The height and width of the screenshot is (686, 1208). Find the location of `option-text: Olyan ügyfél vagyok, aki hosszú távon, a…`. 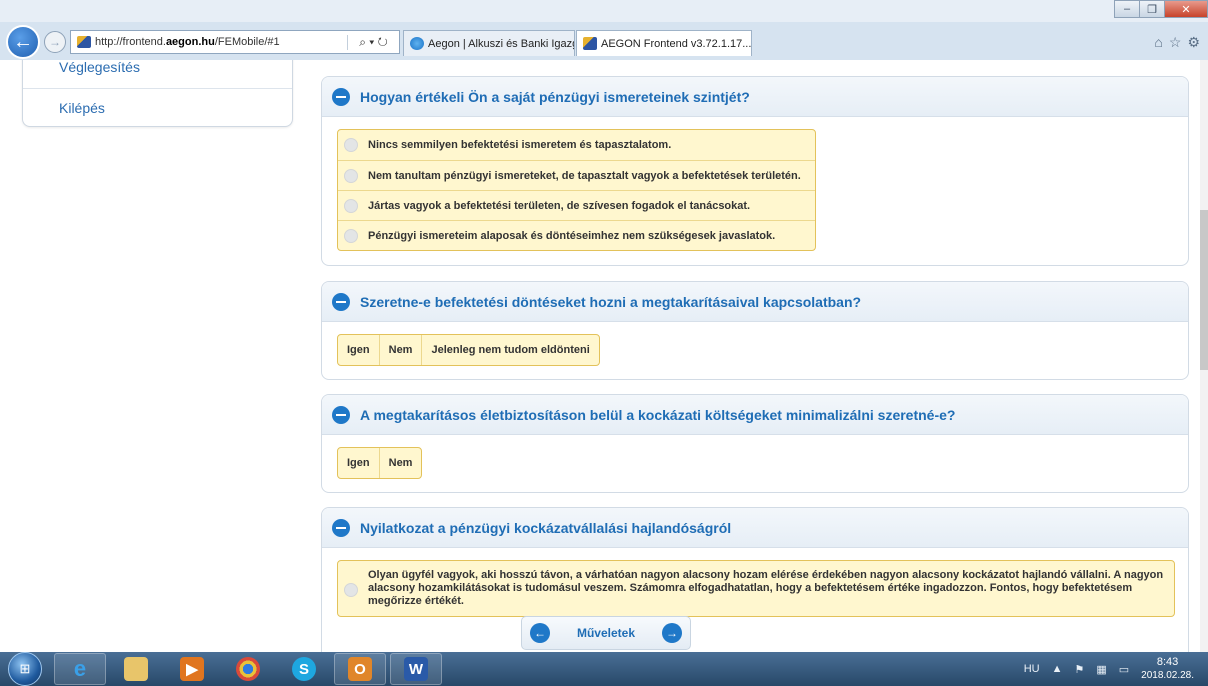

option-text: Olyan ügyfél vagyok, aki hosszú távon, a… is located at coordinates (766, 588).